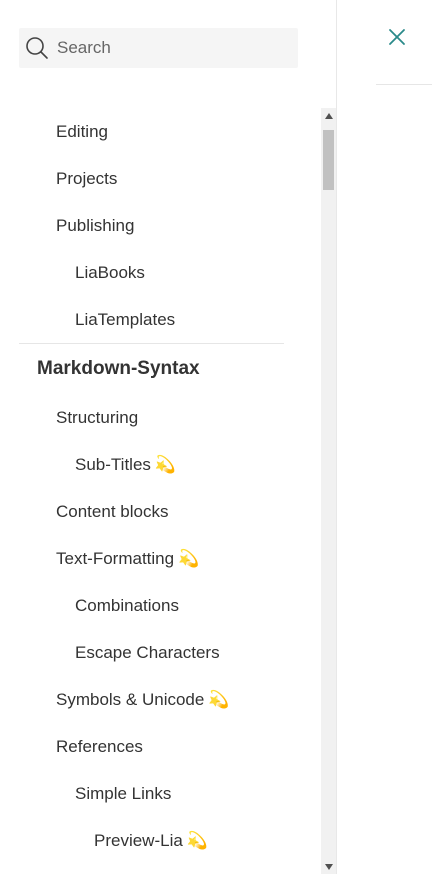  I want to click on nav-item-label: Text-Formatting, so click(115, 558).